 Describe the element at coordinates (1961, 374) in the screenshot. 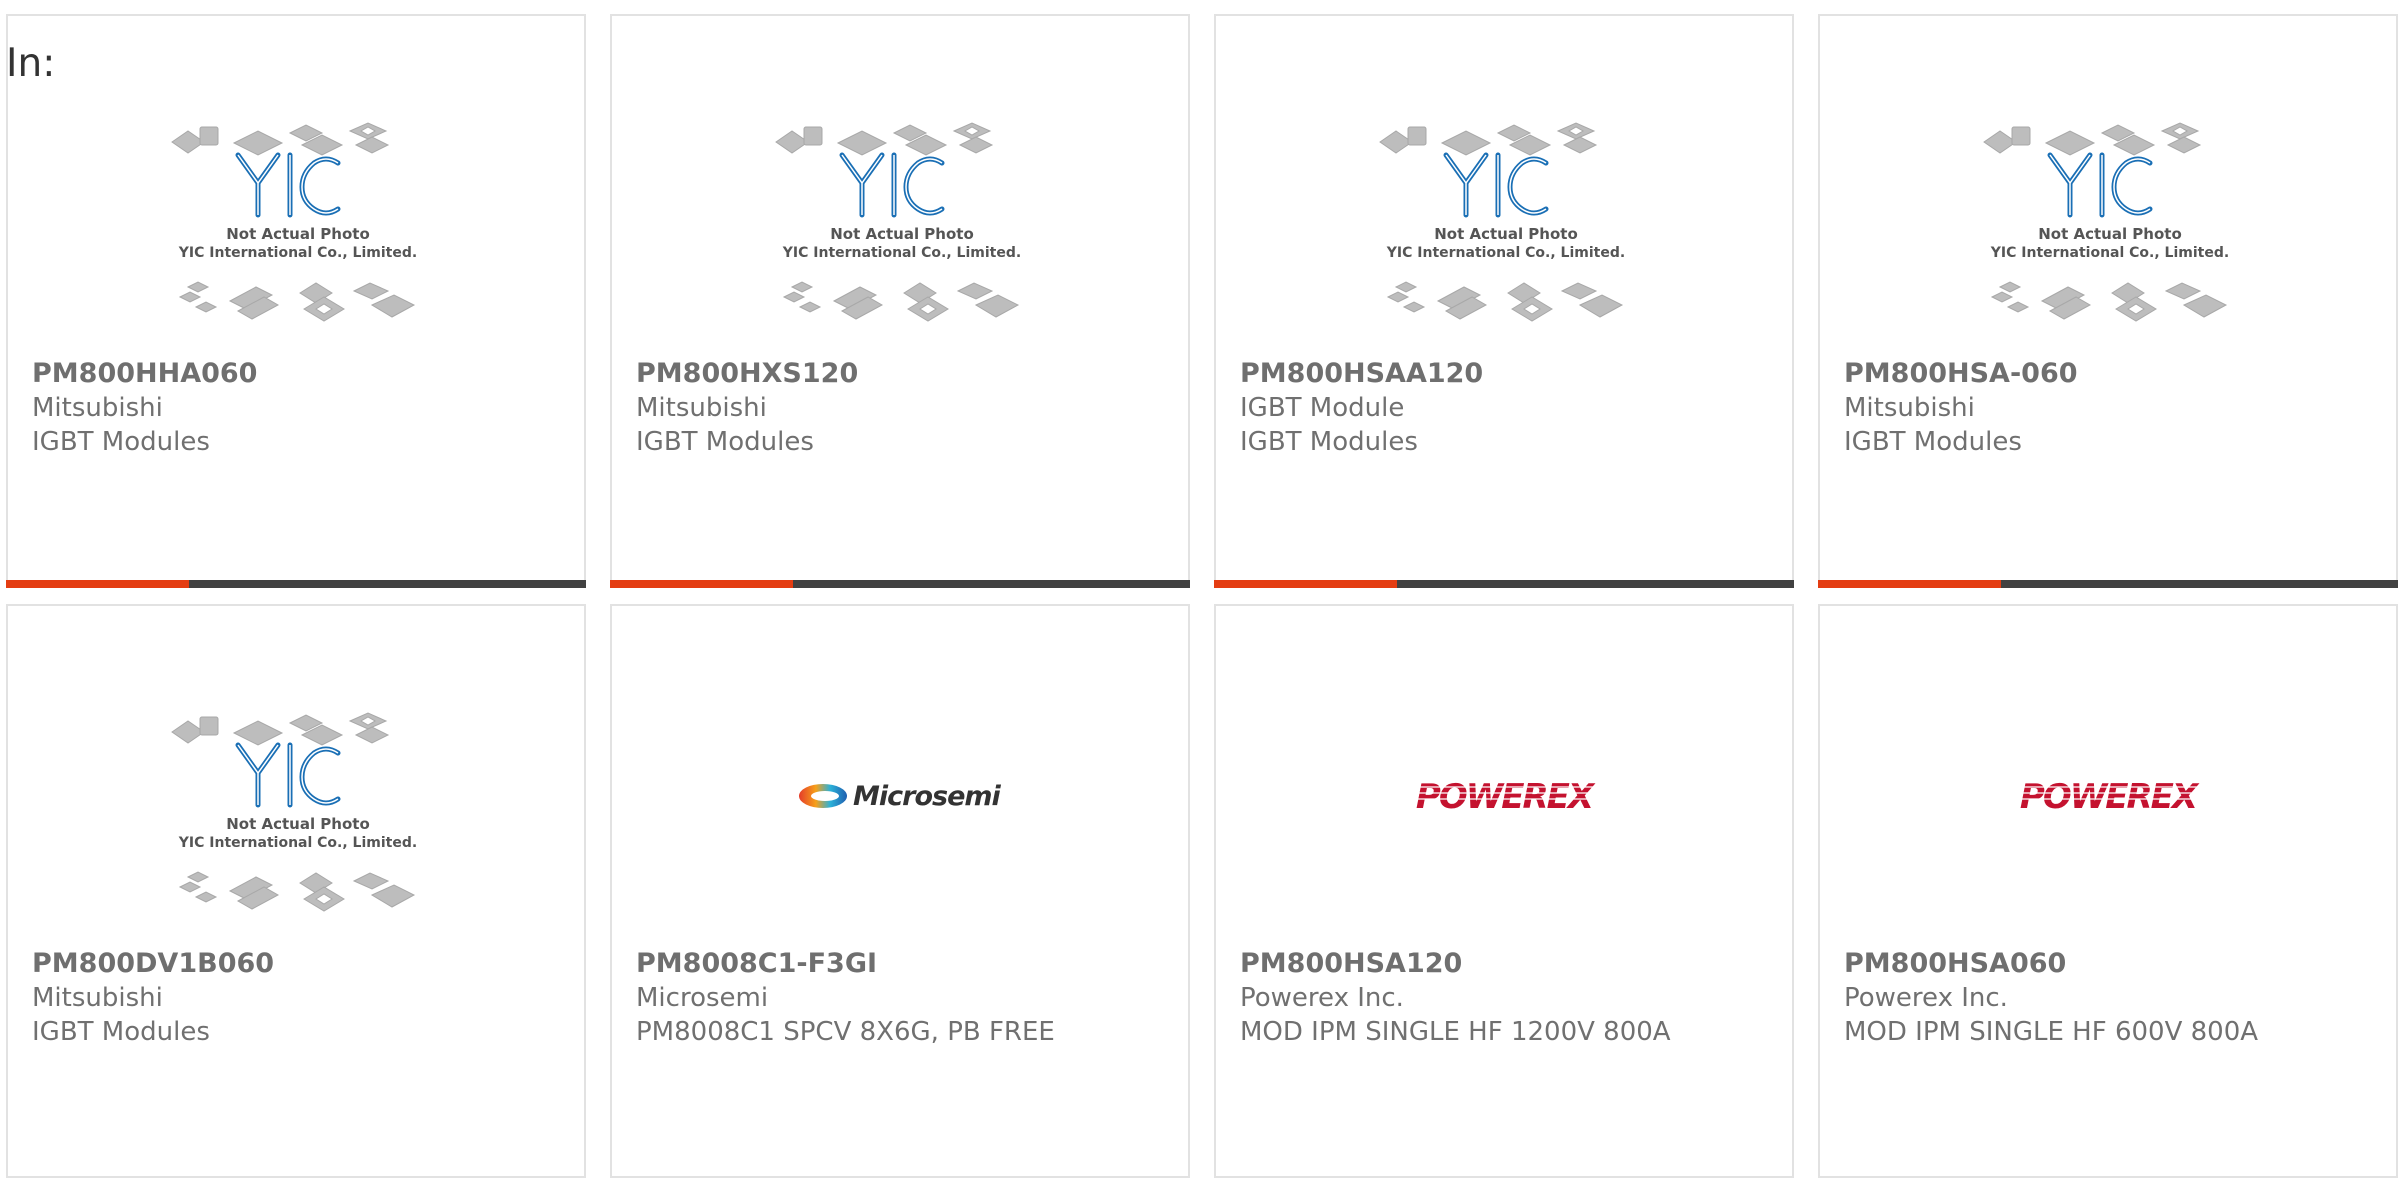

I see `part-number-link: PM800HSA-060` at that location.